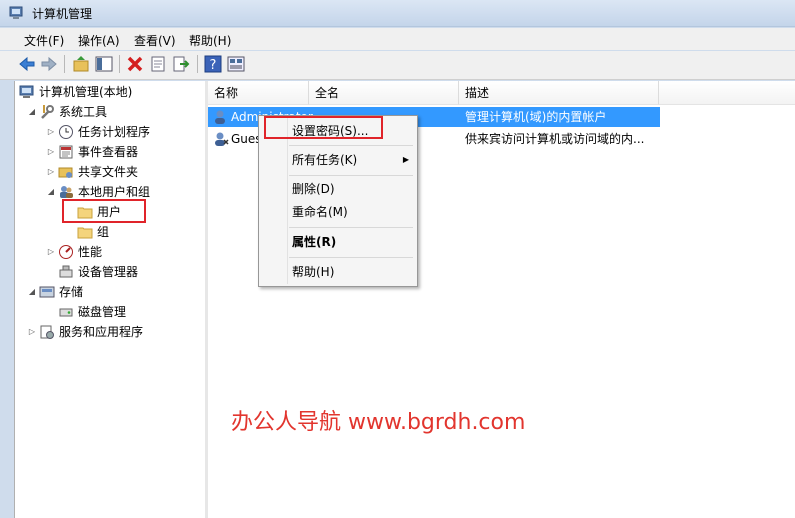 Image resolution: width=795 pixels, height=518 pixels. I want to click on disk-icon, so click(66, 312).